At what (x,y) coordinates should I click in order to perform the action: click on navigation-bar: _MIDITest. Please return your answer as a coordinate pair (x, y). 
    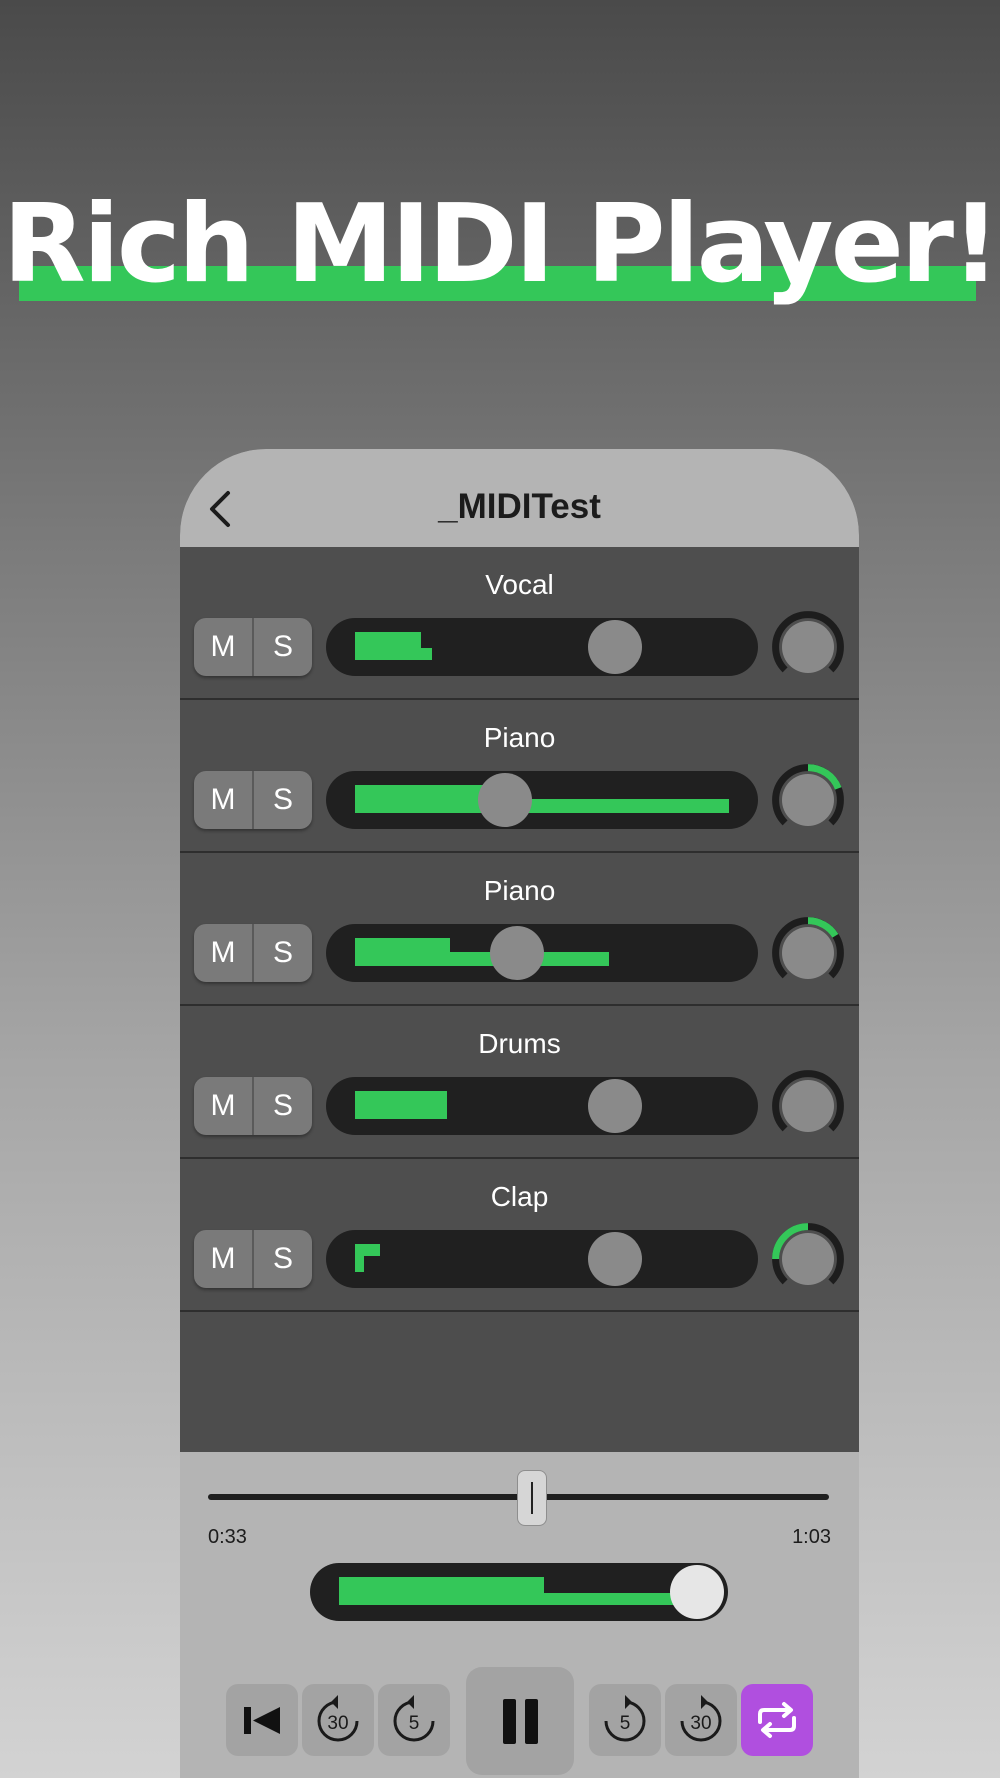
    Looking at the image, I should click on (519, 498).